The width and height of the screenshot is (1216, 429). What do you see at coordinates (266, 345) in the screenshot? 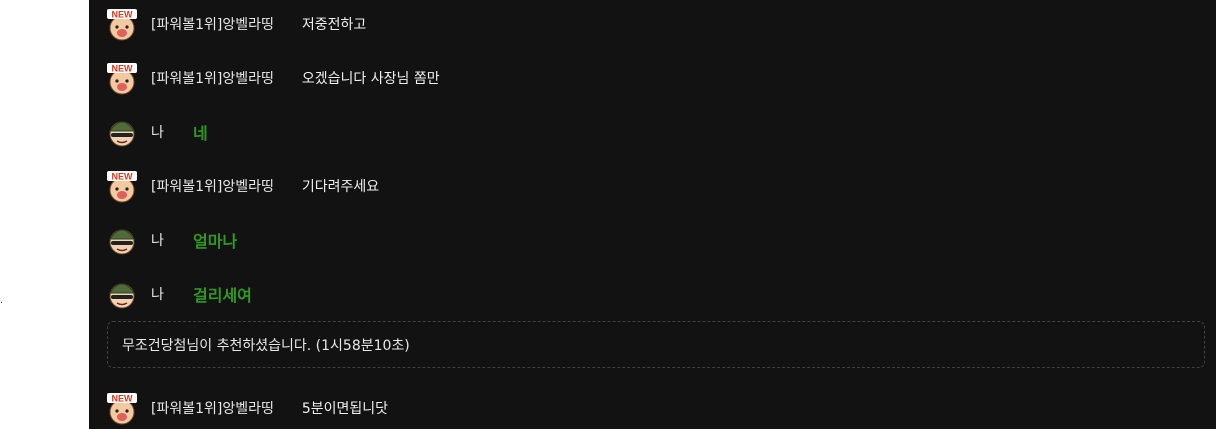
I see `system-notice-text: 무조건당첨님이 추천하셨습니다. (1시58분10초)` at bounding box center [266, 345].